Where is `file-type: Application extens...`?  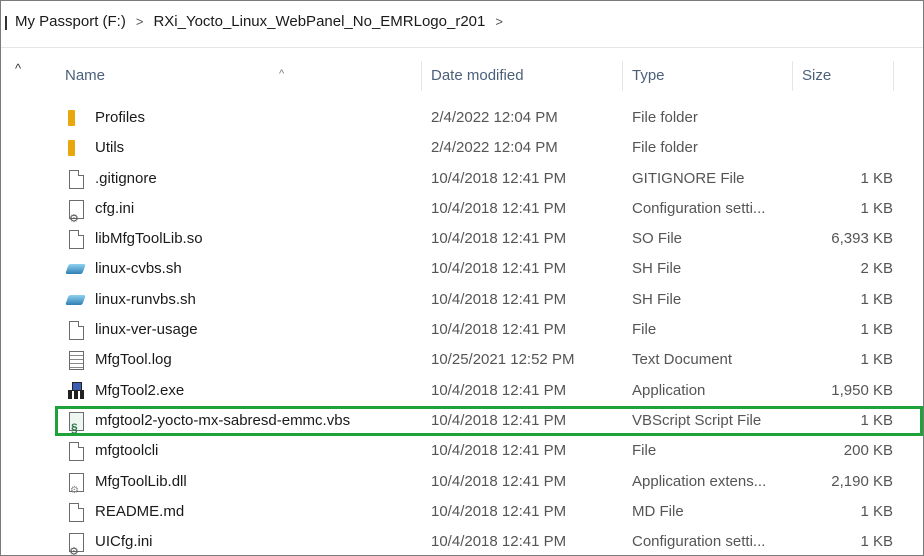 file-type: Application extens... is located at coordinates (699, 481).